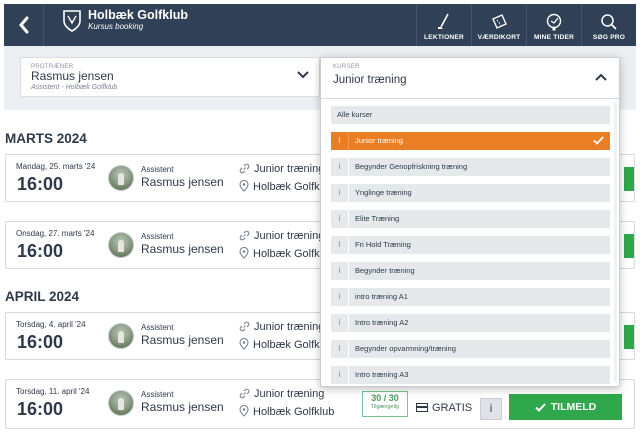  What do you see at coordinates (346, 67) in the screenshot?
I see `course-caption: KURSER` at bounding box center [346, 67].